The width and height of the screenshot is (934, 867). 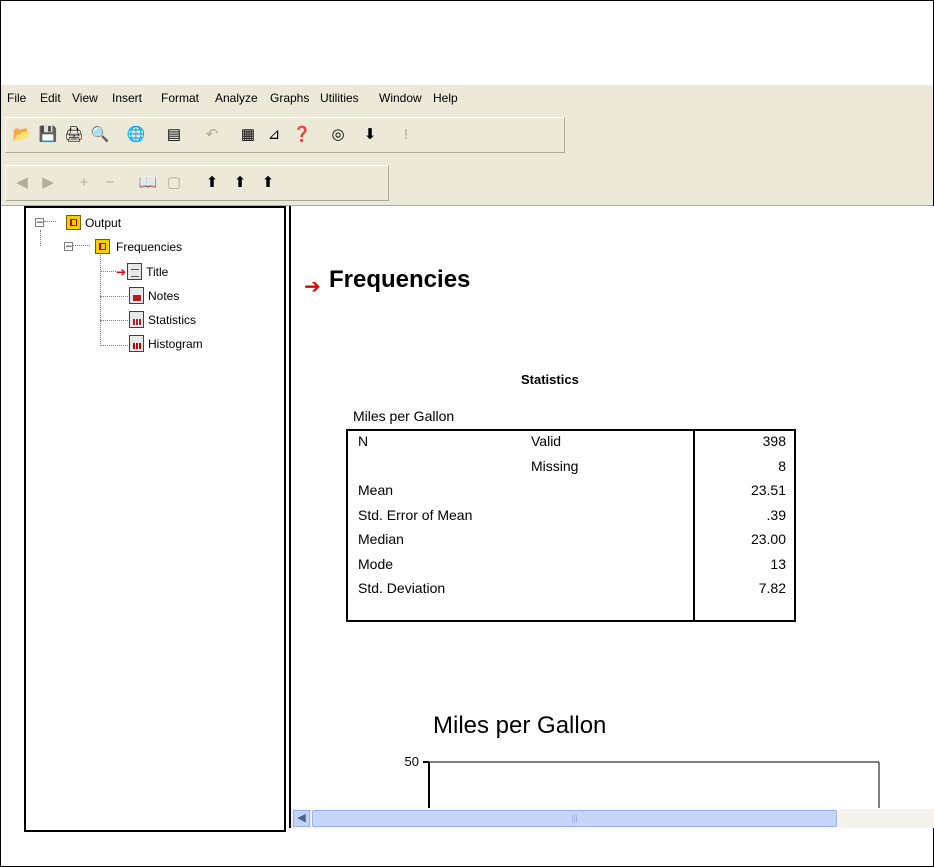 What do you see at coordinates (175, 343) in the screenshot?
I see `tree-item-label: Histogram` at bounding box center [175, 343].